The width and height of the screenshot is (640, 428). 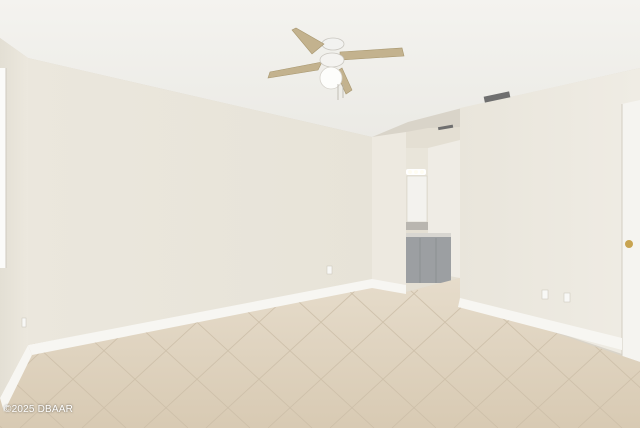 I want to click on door-knob, so click(x=629, y=244).